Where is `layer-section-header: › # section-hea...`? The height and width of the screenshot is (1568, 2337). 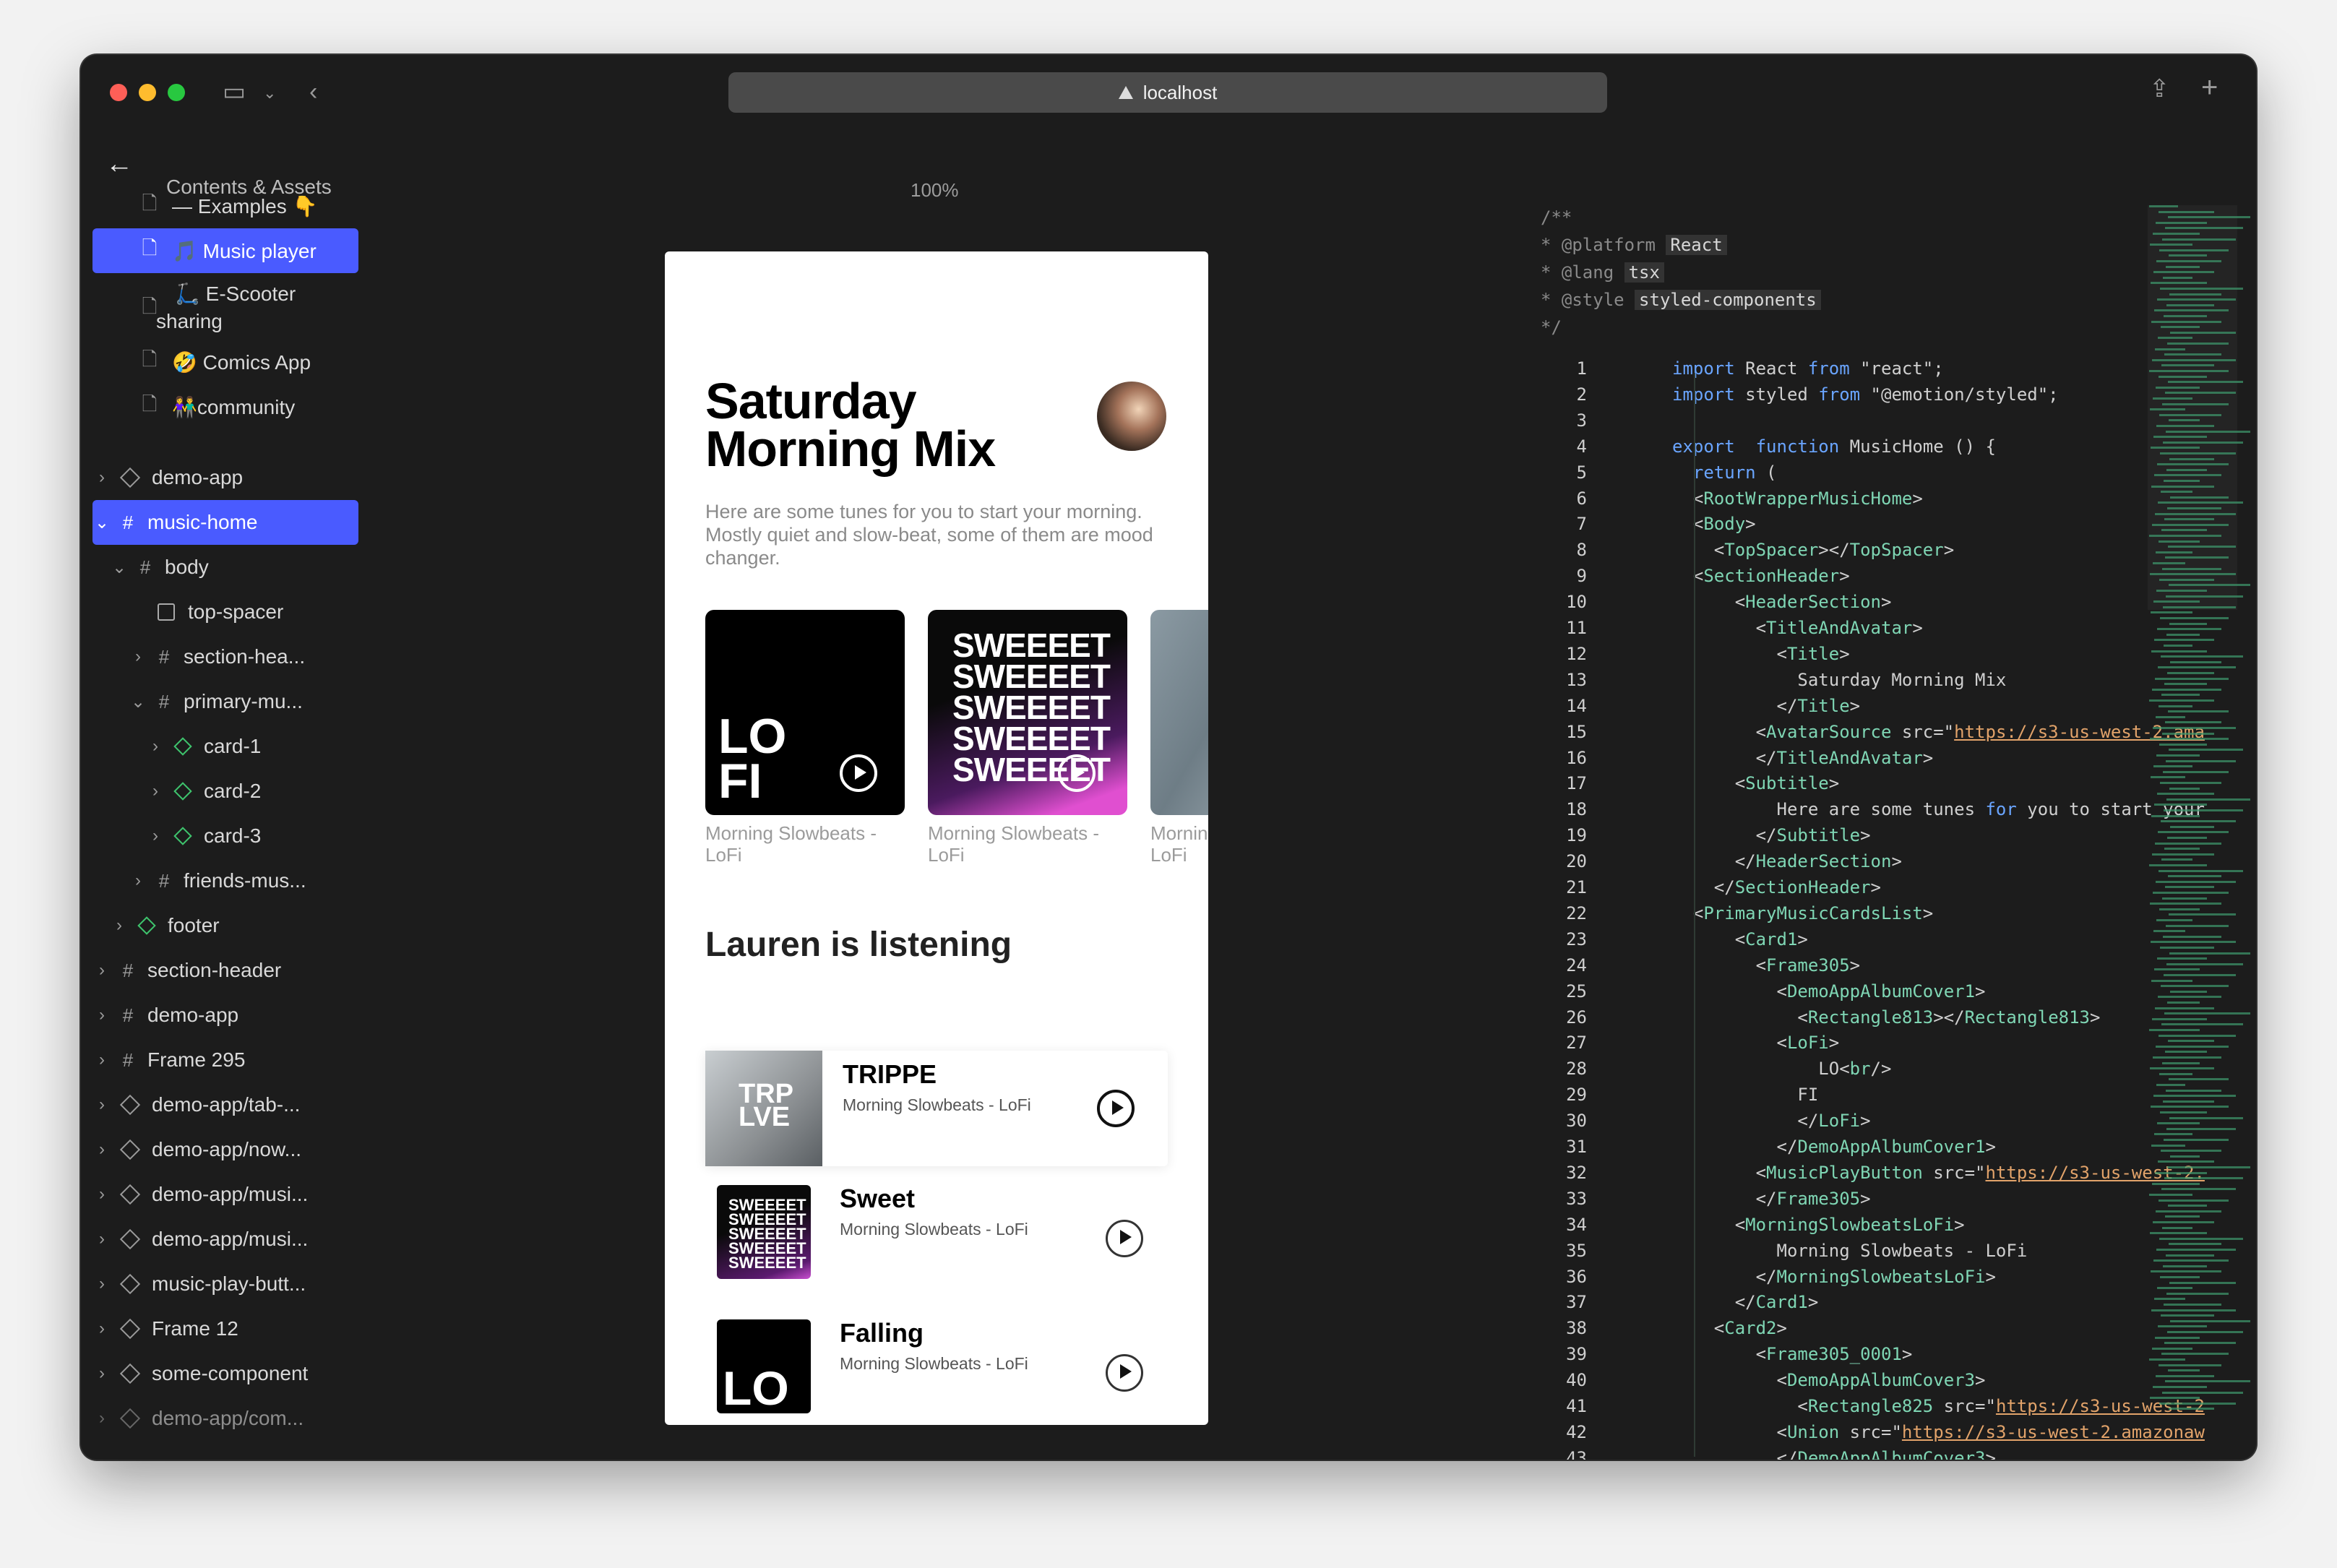
layer-section-header: › # section-hea... is located at coordinates (225, 656).